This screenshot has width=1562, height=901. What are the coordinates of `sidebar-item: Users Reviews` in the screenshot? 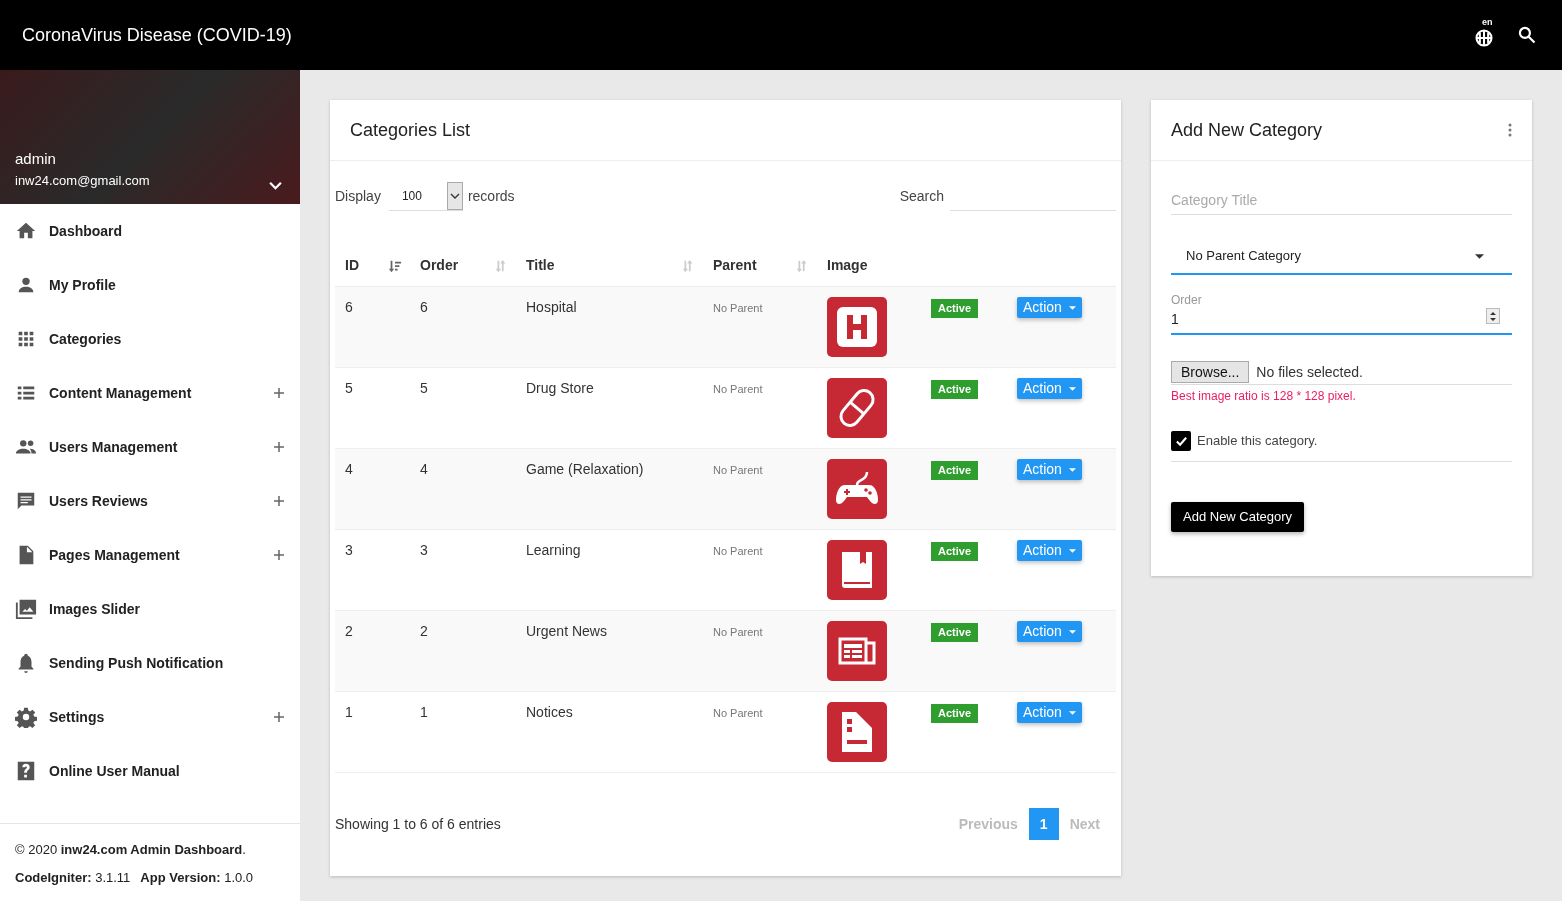 It's located at (150, 501).